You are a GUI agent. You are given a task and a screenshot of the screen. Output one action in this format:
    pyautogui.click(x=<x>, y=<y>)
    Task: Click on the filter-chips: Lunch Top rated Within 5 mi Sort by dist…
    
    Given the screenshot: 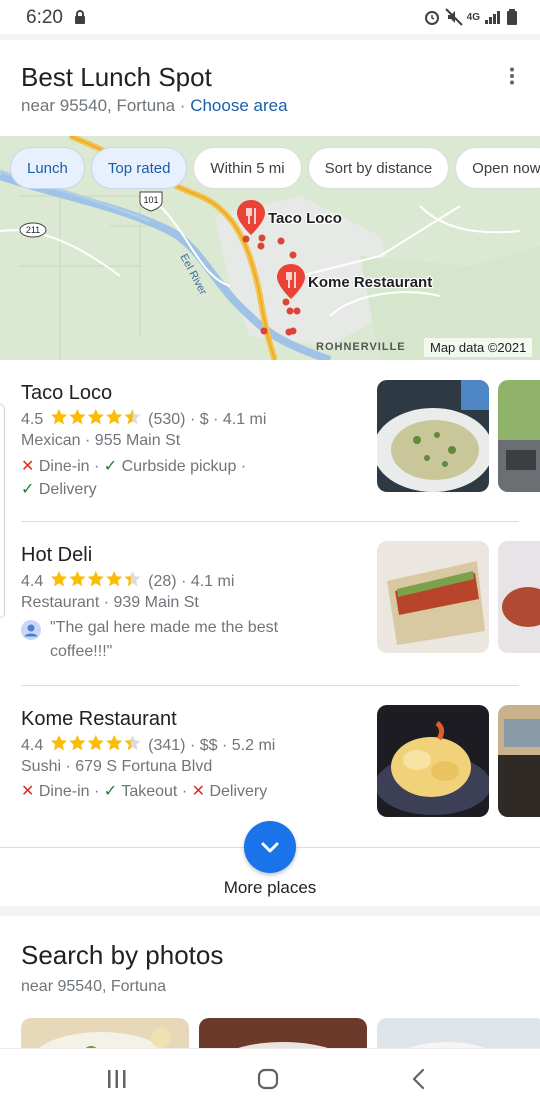 What is the action you would take?
    pyautogui.click(x=275, y=168)
    